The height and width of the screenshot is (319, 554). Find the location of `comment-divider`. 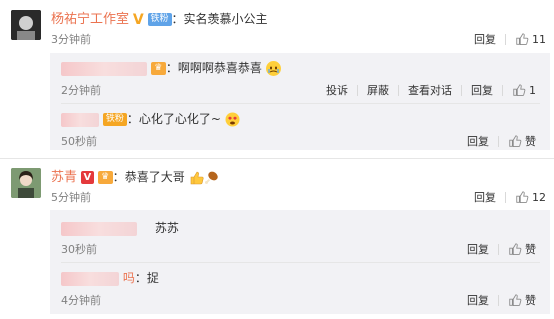

comment-divider is located at coordinates (277, 158).